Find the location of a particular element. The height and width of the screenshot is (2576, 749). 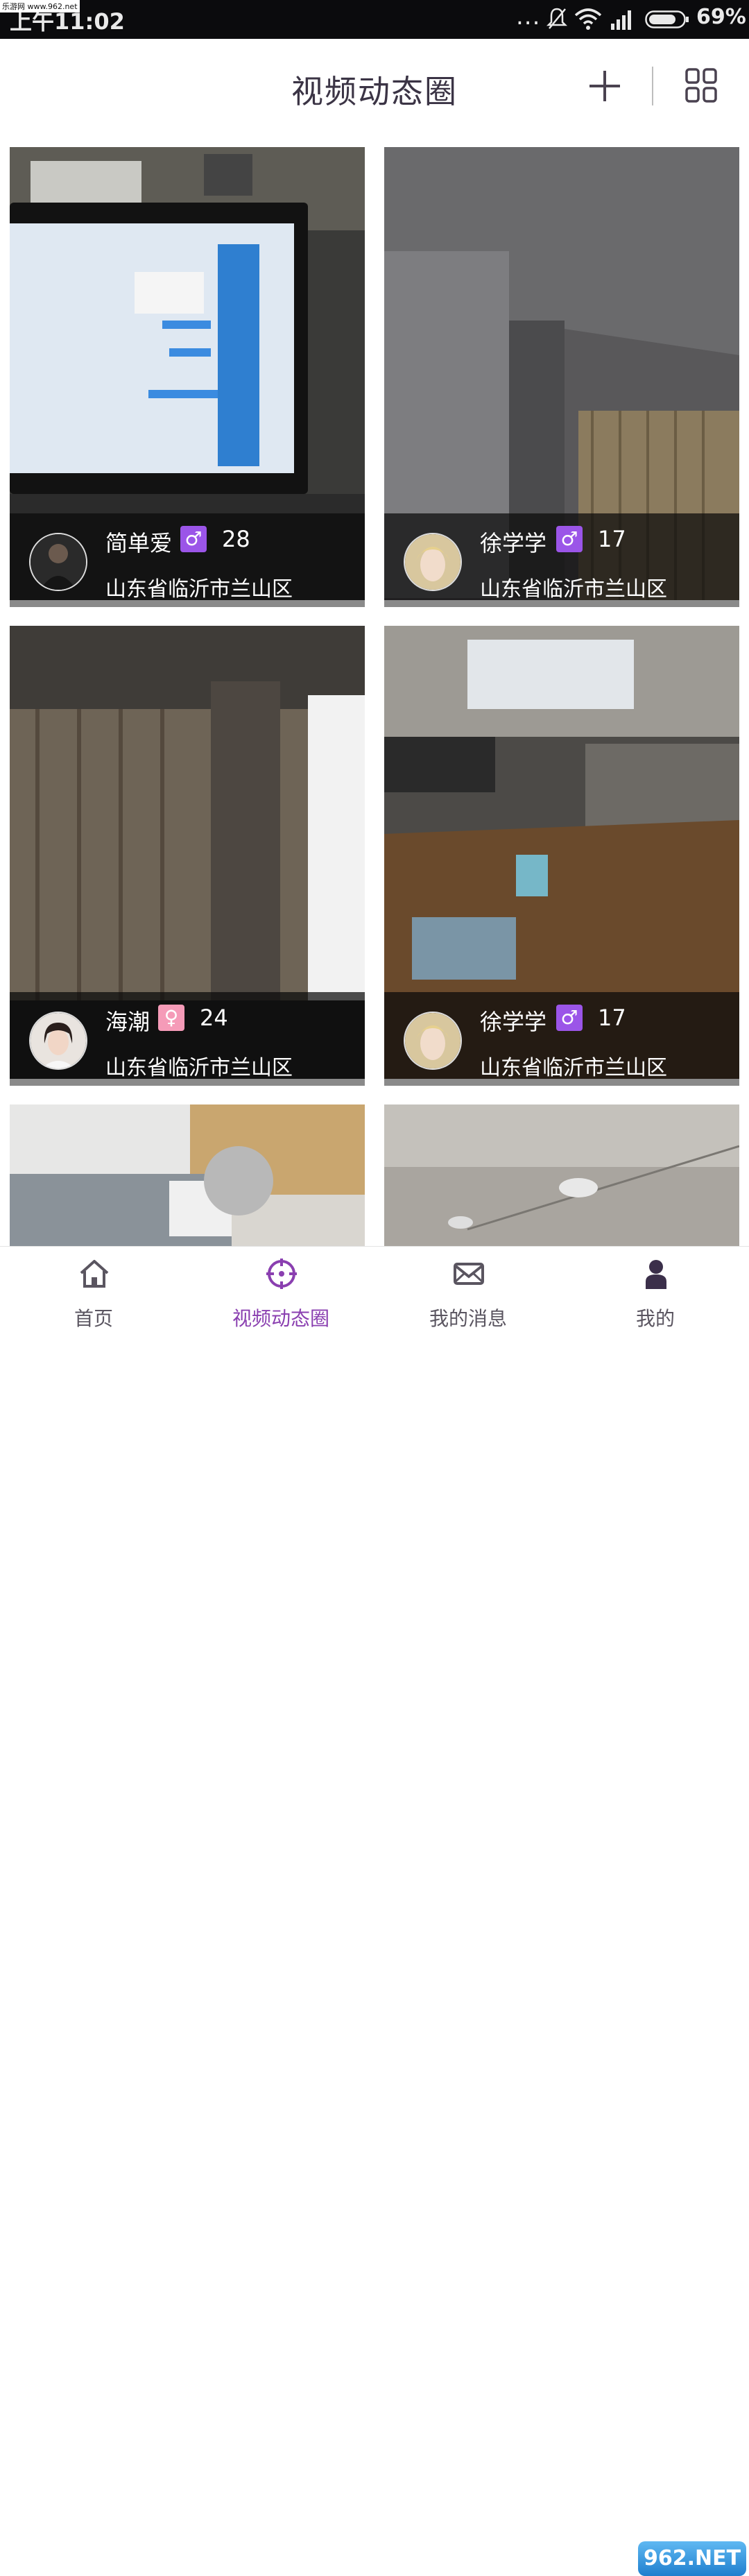

gender-badge: ♀ is located at coordinates (171, 1018).